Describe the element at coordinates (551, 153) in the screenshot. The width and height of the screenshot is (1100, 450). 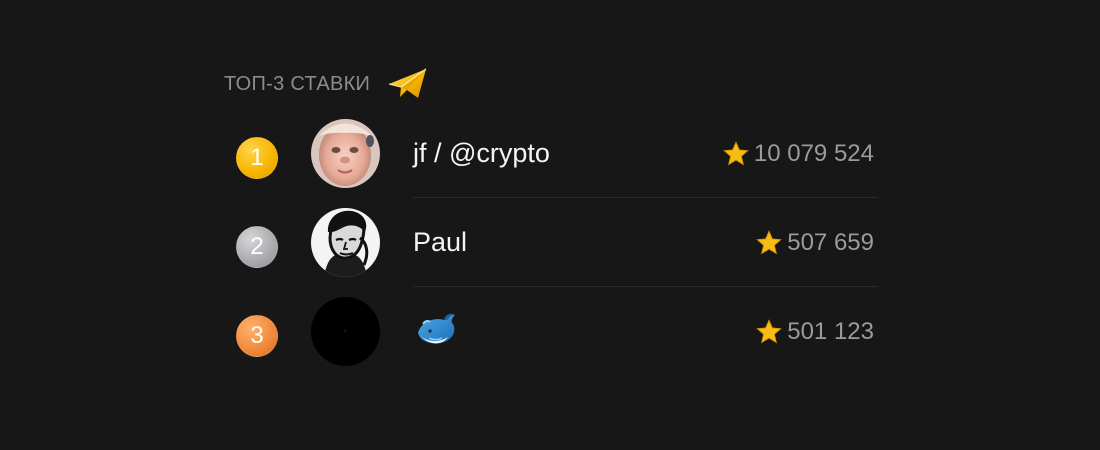
I see `leaderboard-row: 1 jf / @crypto 10 079 524` at that location.